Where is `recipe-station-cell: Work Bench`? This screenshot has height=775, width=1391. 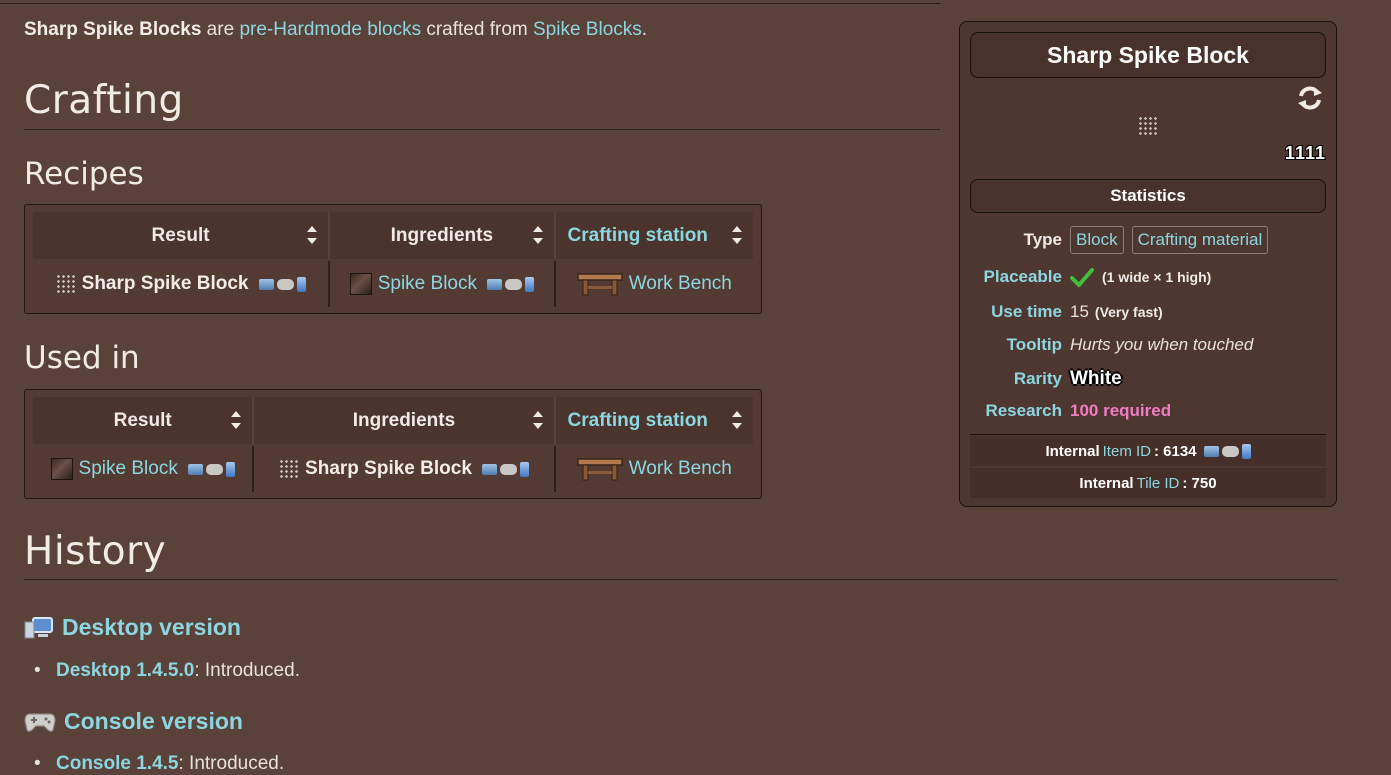
recipe-station-cell: Work Bench is located at coordinates (654, 284).